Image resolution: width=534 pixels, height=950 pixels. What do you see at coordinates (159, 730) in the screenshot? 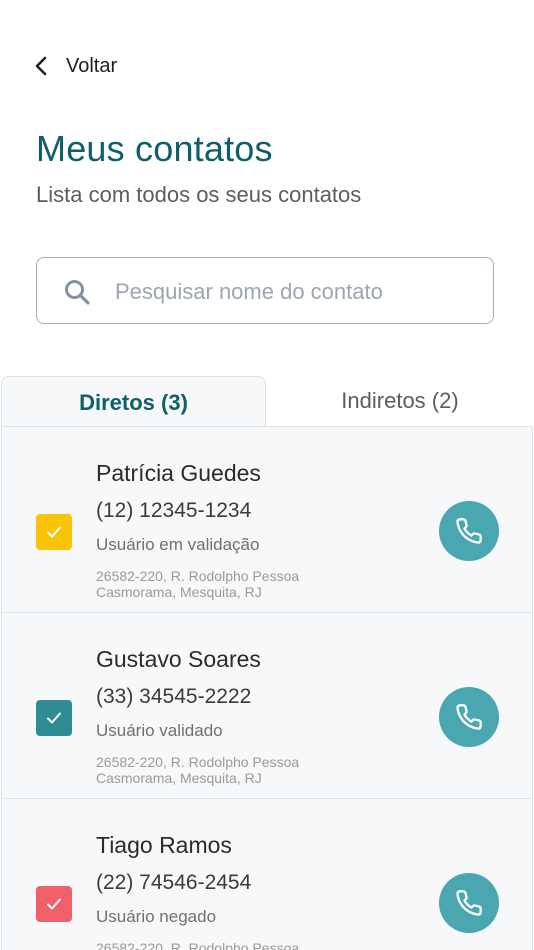
I see `contact-status: Usuário validado` at bounding box center [159, 730].